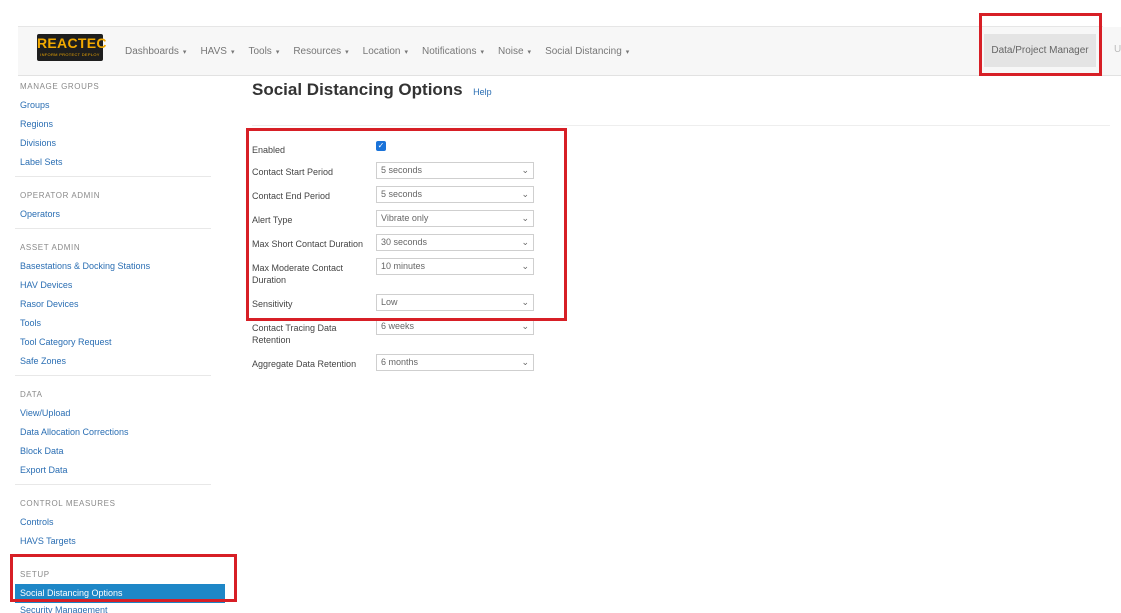 Image resolution: width=1121 pixels, height=613 pixels. I want to click on form-row-alert-type: Alert Type Vibrate only ⌄, so click(402, 220).